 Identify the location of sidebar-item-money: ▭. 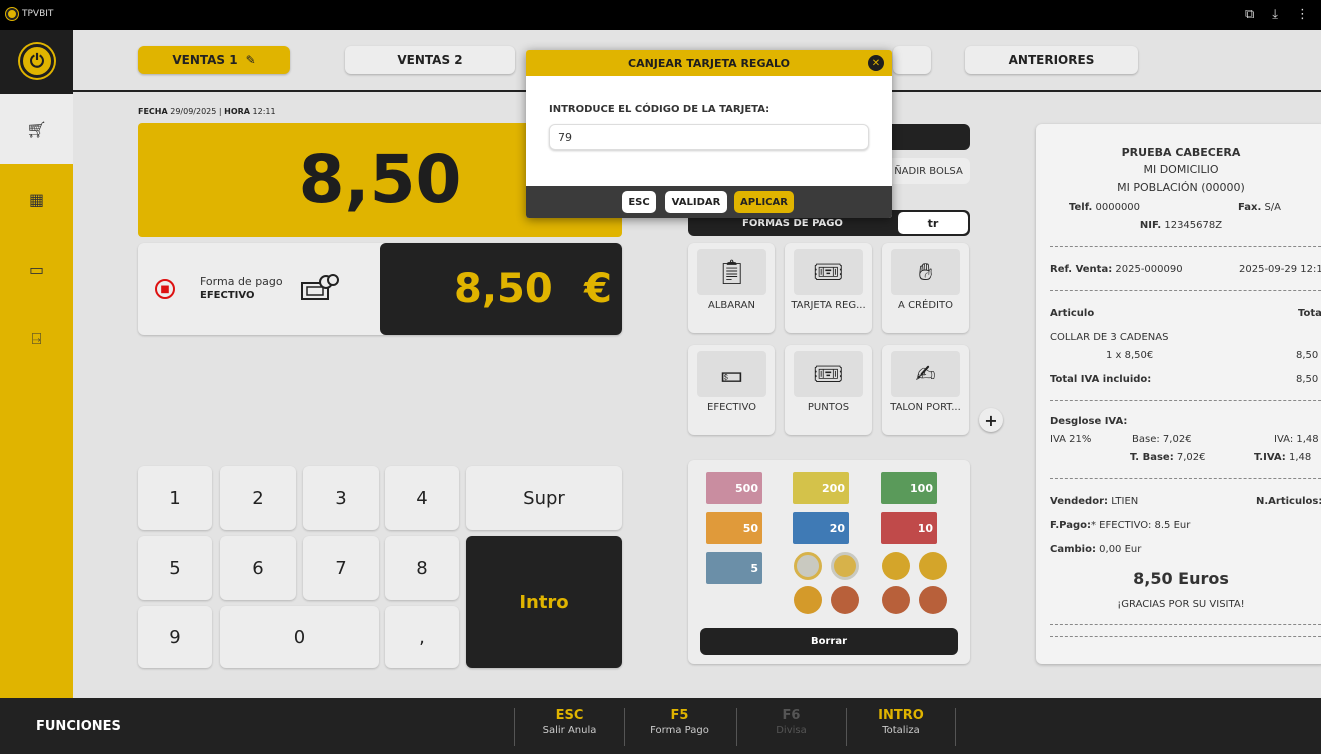
(36, 269).